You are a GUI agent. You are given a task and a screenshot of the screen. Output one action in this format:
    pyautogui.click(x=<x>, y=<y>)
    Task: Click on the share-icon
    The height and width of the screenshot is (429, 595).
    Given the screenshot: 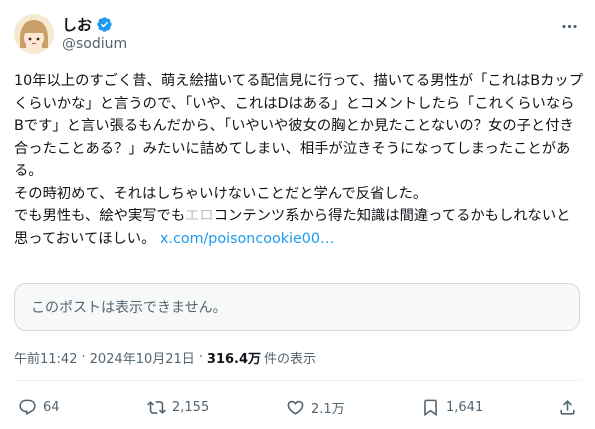 What is the action you would take?
    pyautogui.click(x=567, y=407)
    